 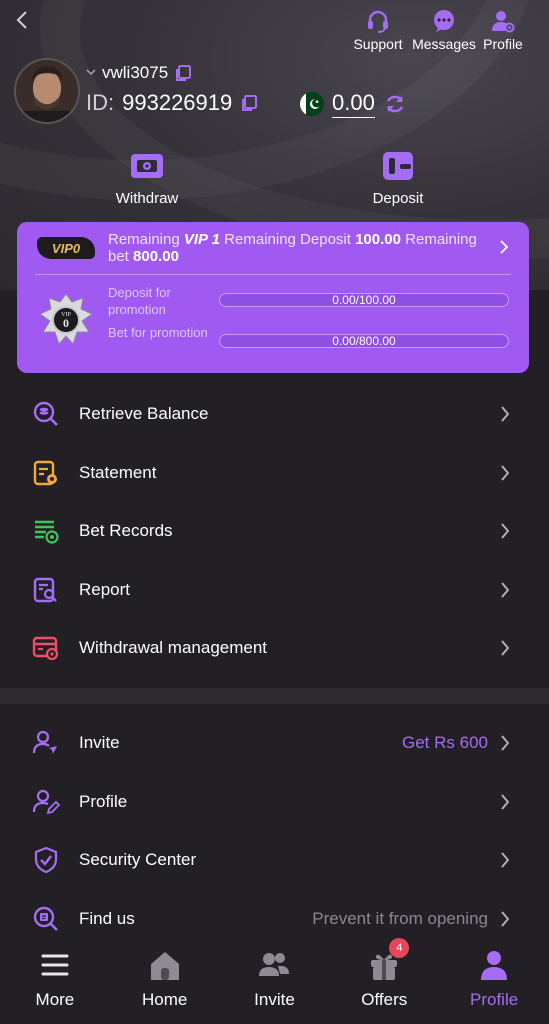 What do you see at coordinates (494, 965) in the screenshot?
I see `user-icon` at bounding box center [494, 965].